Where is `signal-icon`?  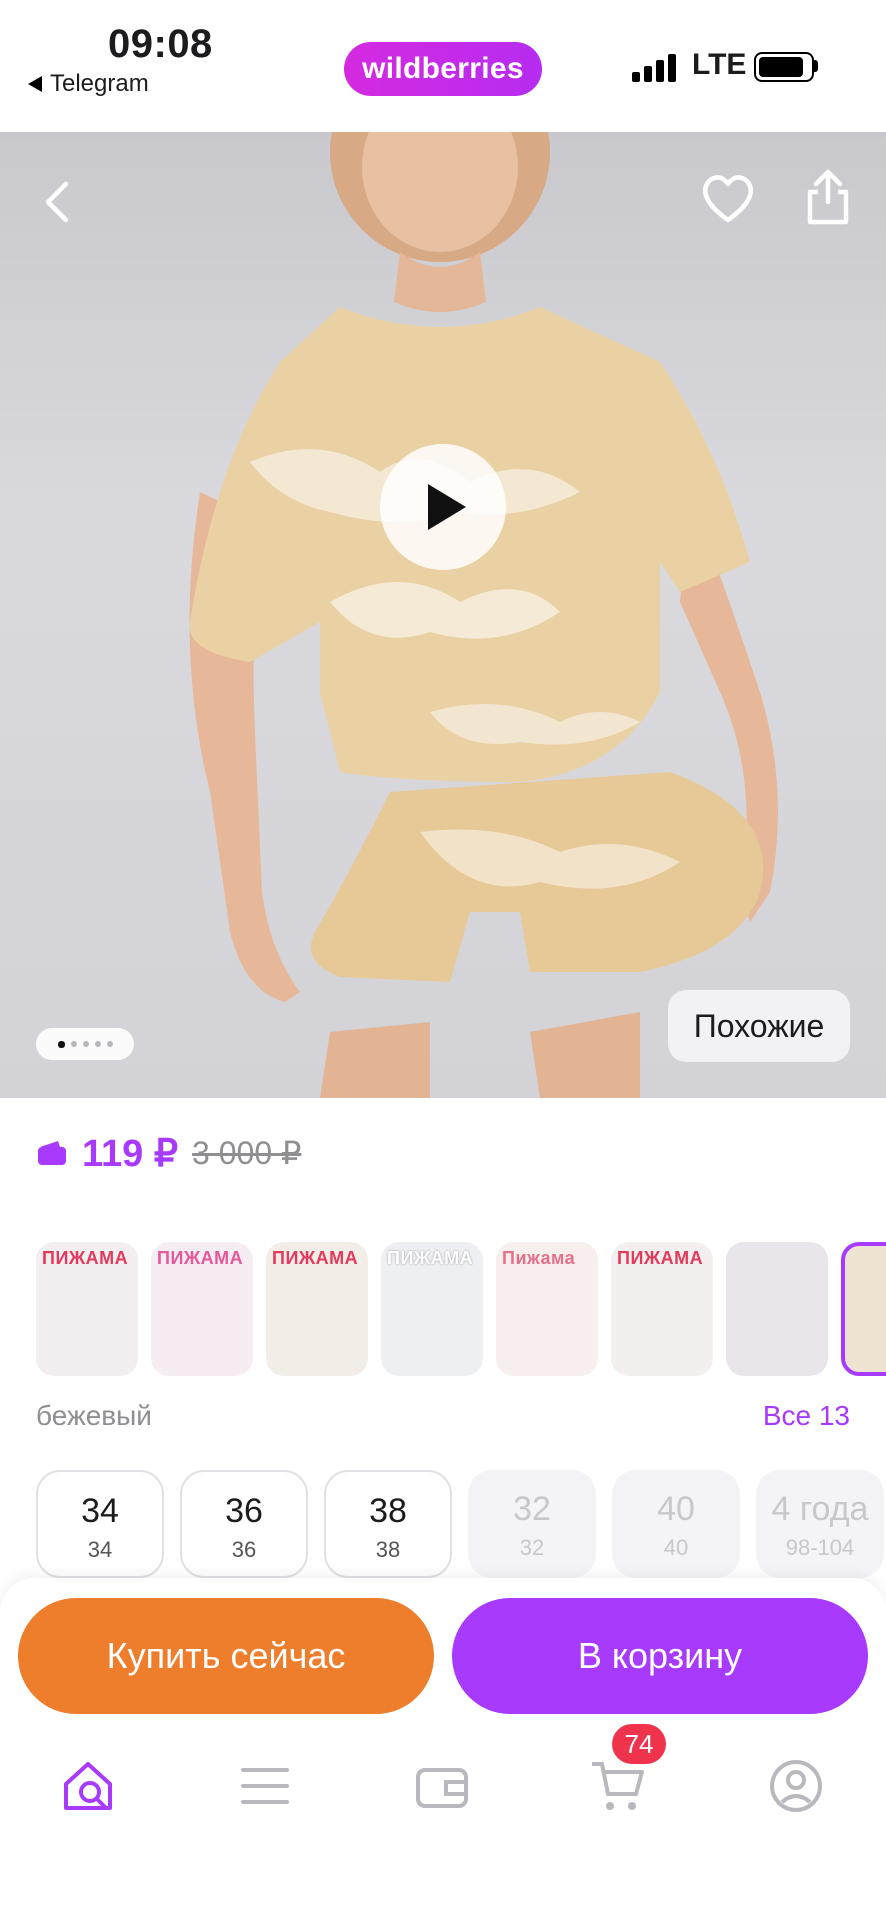 signal-icon is located at coordinates (654, 67).